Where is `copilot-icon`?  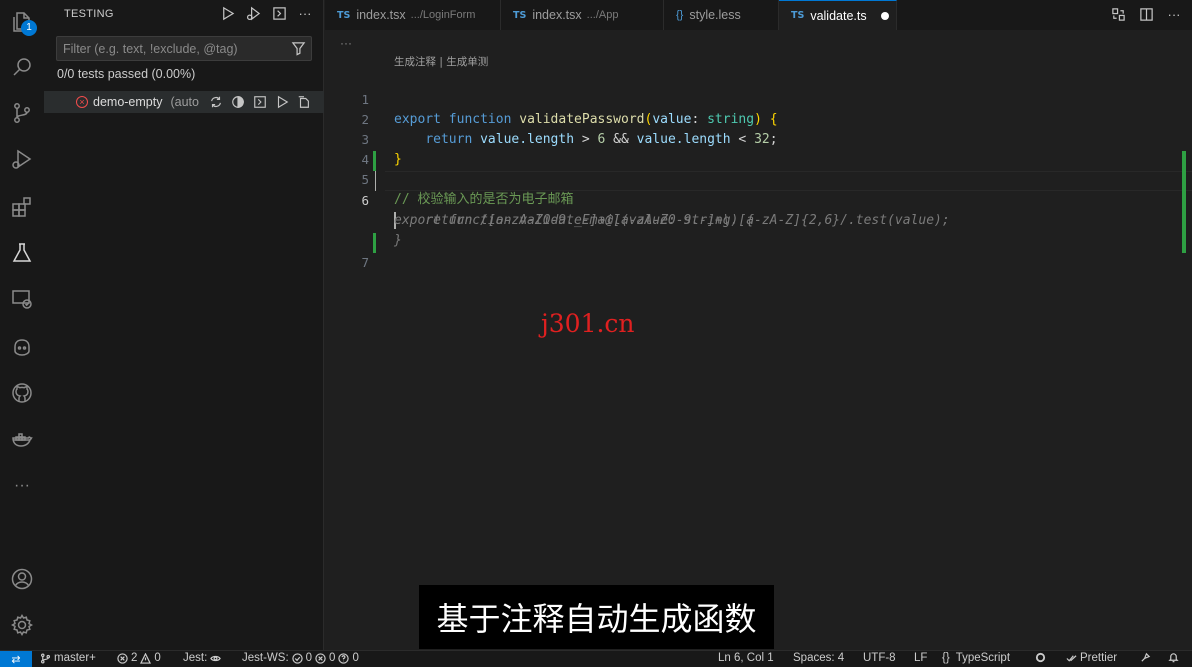 copilot-icon is located at coordinates (22, 347).